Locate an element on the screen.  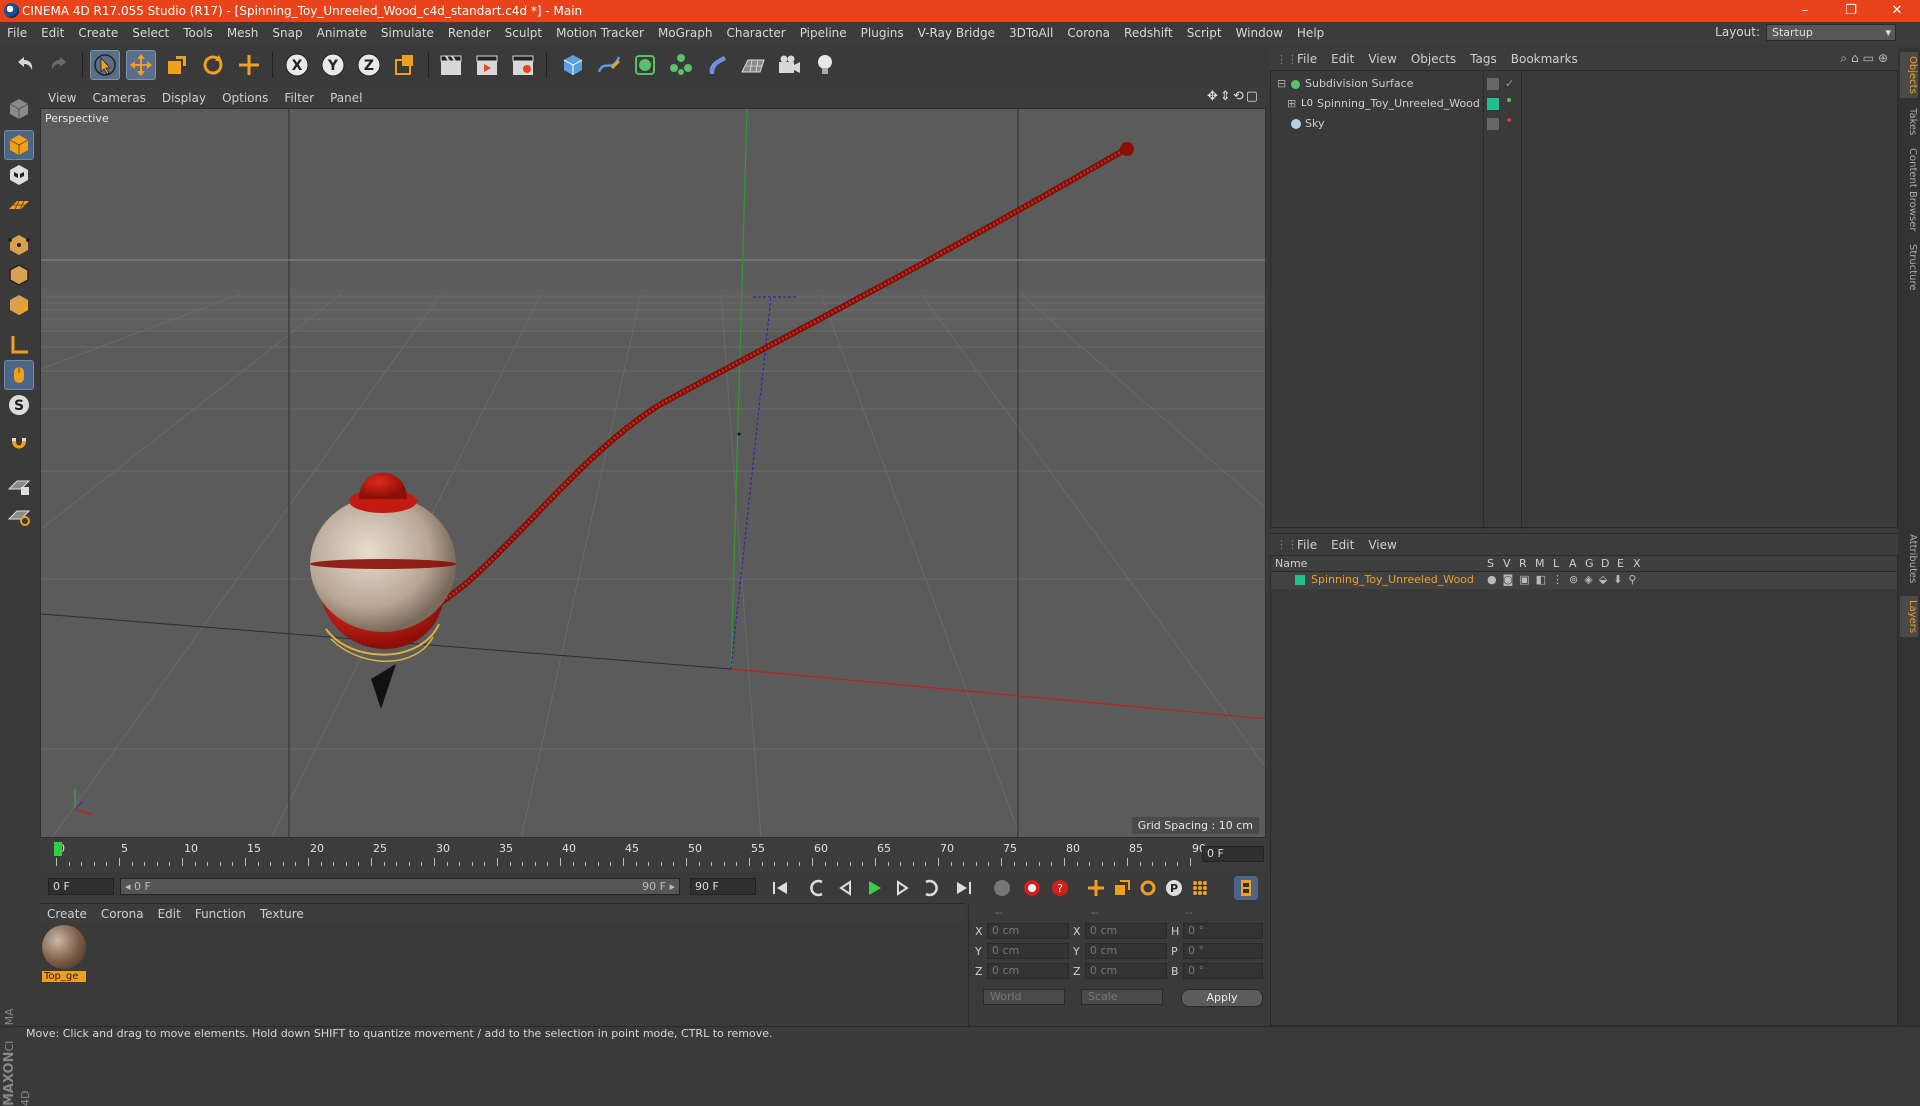
viewport-menu-view: View is located at coordinates (62, 98).